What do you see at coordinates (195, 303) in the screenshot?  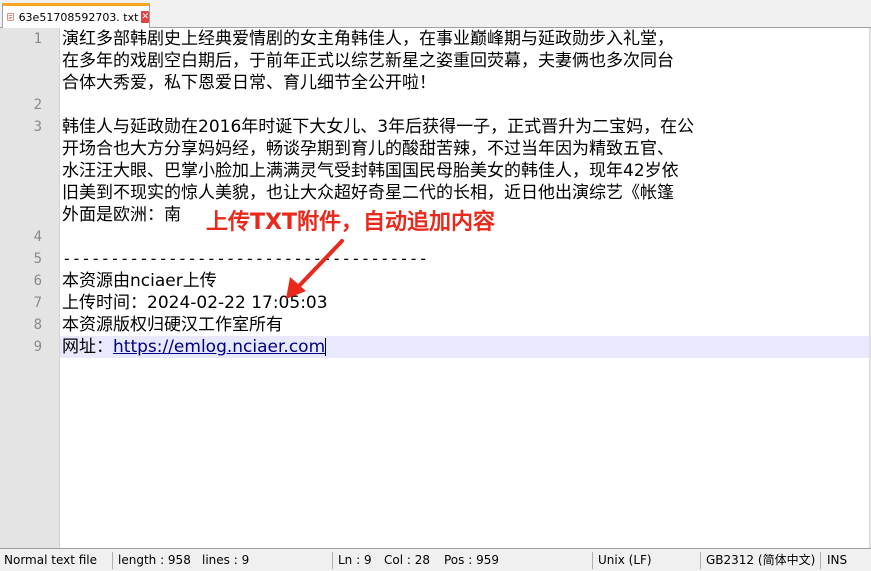 I see `text-line: 上传时间：2024-02-22 17:05:03` at bounding box center [195, 303].